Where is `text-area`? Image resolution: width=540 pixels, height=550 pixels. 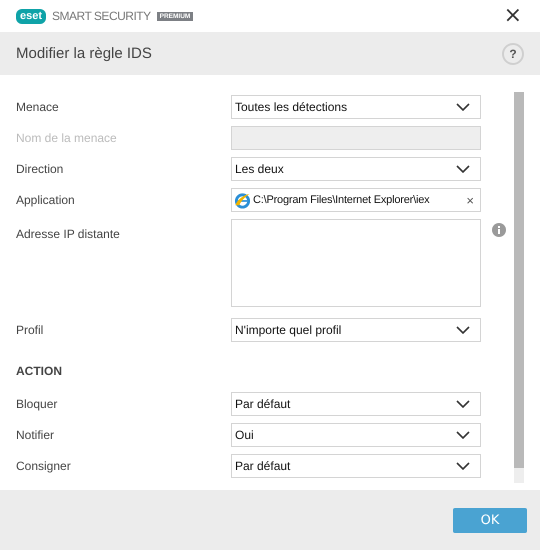
text-area is located at coordinates (356, 263).